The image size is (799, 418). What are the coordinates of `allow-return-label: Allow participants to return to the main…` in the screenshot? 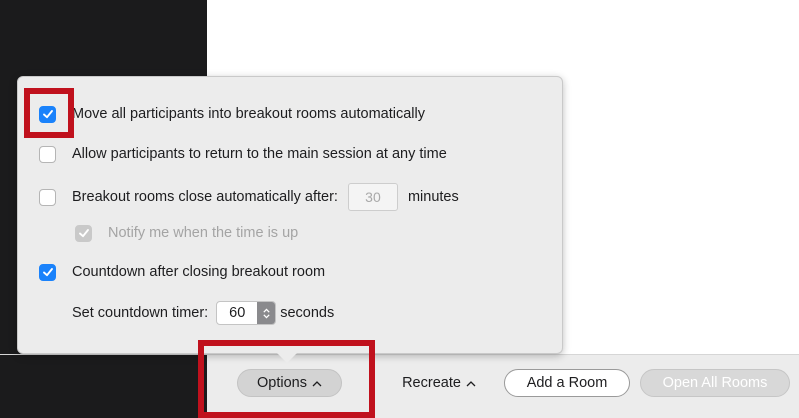 It's located at (259, 154).